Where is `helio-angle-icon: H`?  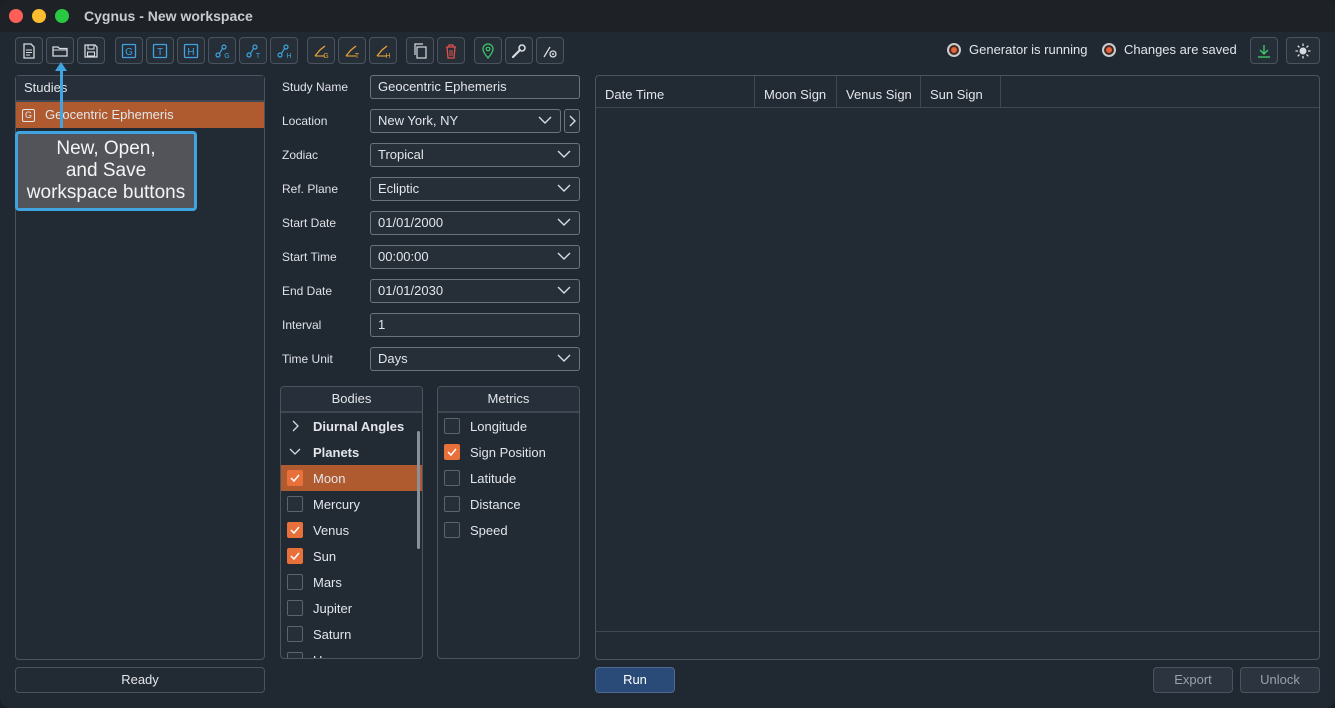 helio-angle-icon: H is located at coordinates (383, 52).